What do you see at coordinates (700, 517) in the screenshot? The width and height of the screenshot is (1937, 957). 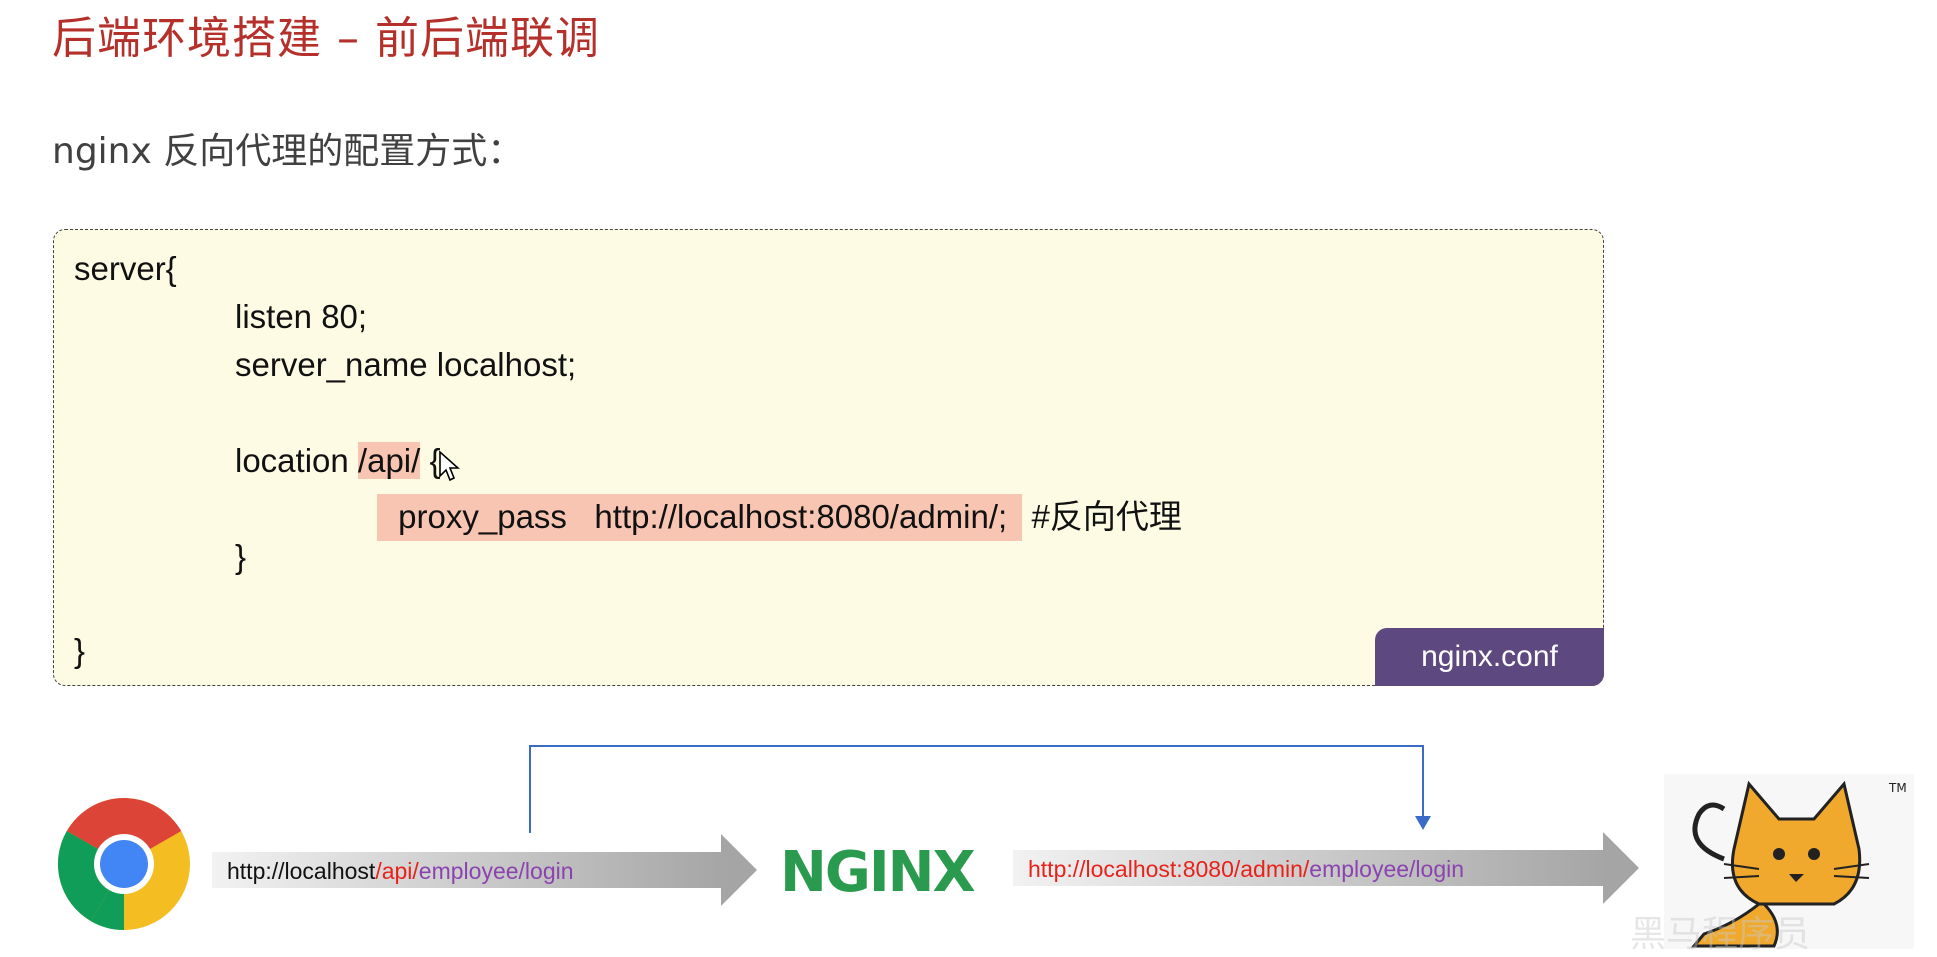 I see `proxy-pass-directive: proxy_pass http://localhost:8080/admin/;` at bounding box center [700, 517].